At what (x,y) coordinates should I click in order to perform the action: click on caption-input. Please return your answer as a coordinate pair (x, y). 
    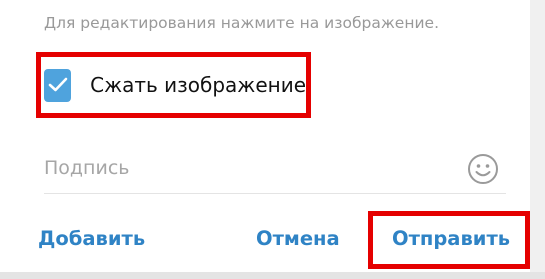
    Looking at the image, I should click on (244, 168).